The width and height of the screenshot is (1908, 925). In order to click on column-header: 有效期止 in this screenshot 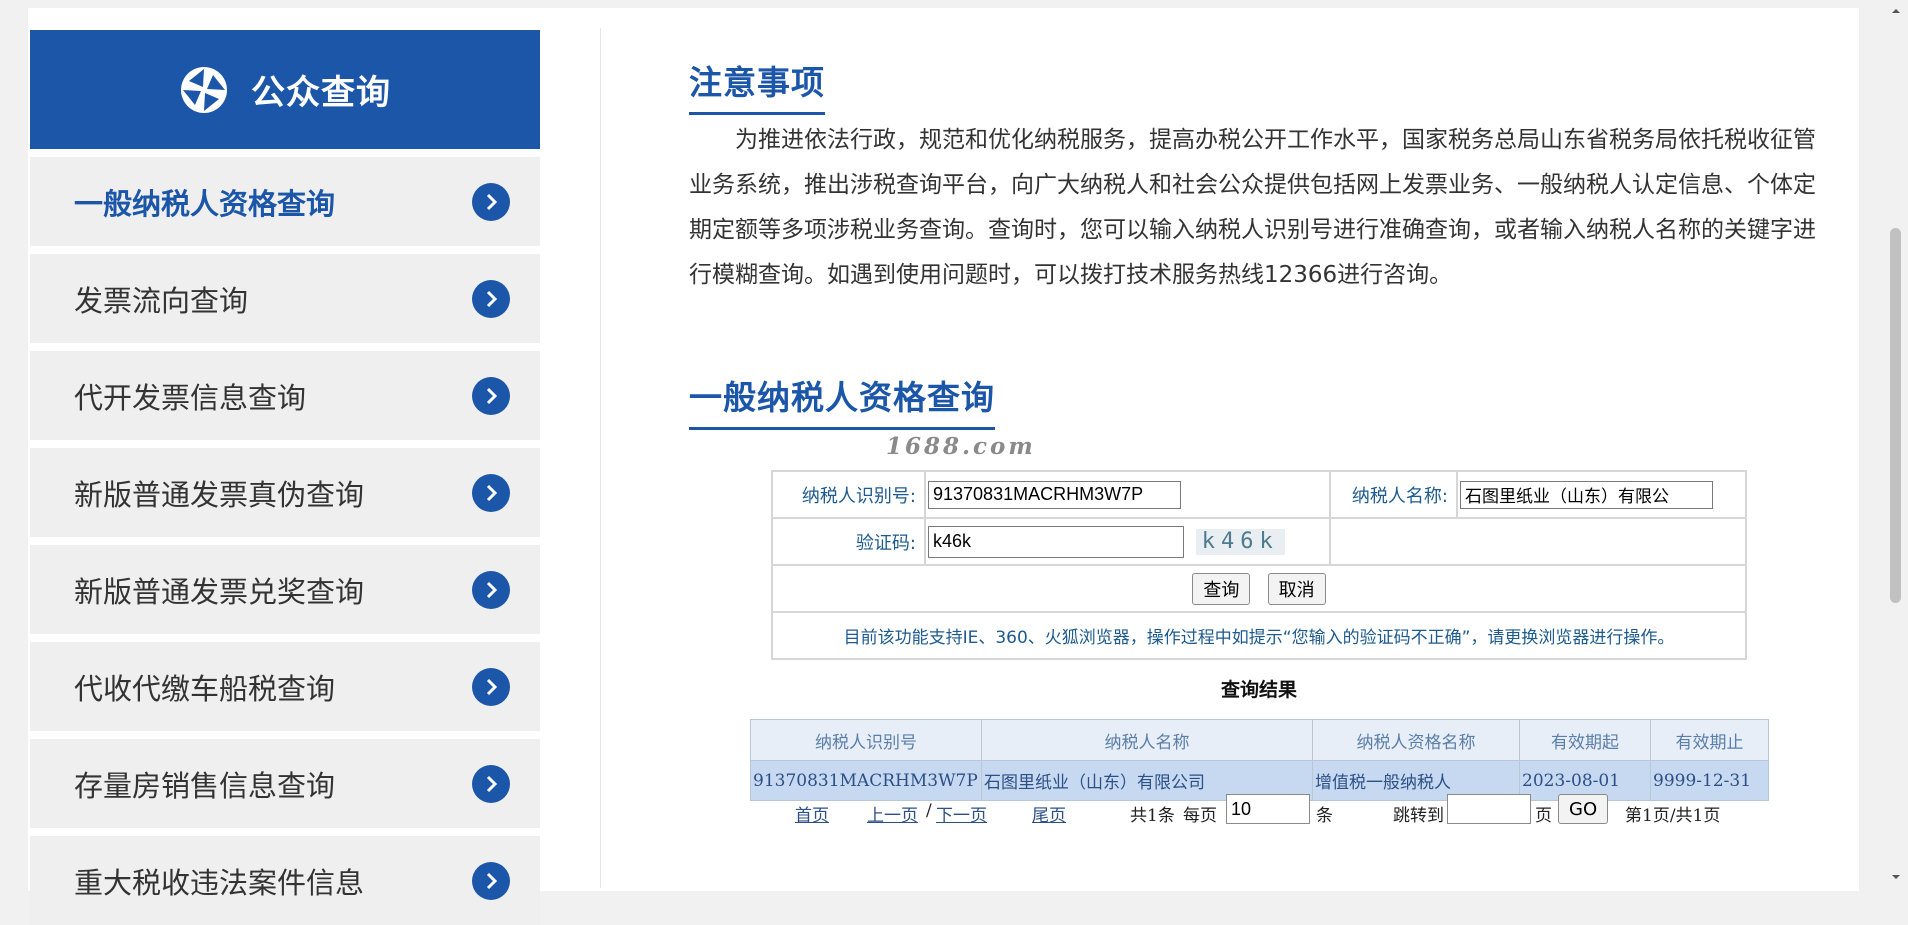, I will do `click(1709, 740)`.